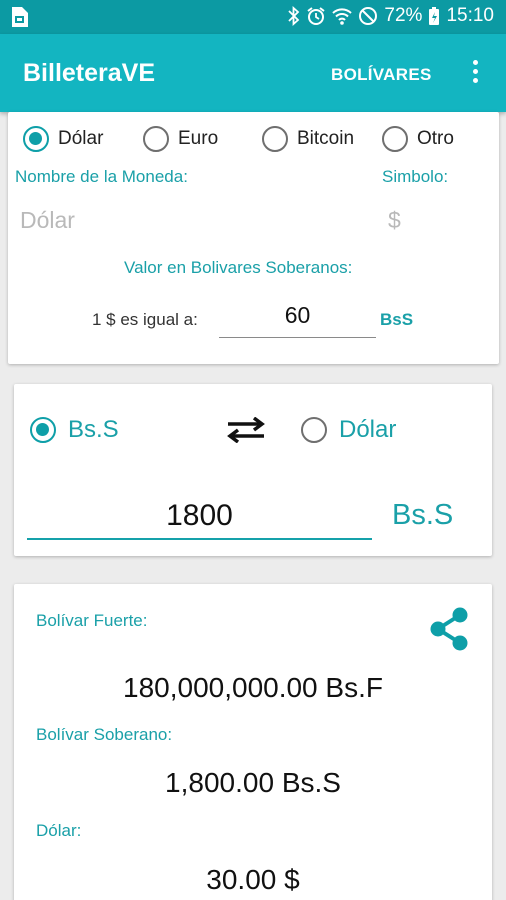 This screenshot has height=900, width=506. What do you see at coordinates (434, 16) in the screenshot?
I see `battery-charging-icon` at bounding box center [434, 16].